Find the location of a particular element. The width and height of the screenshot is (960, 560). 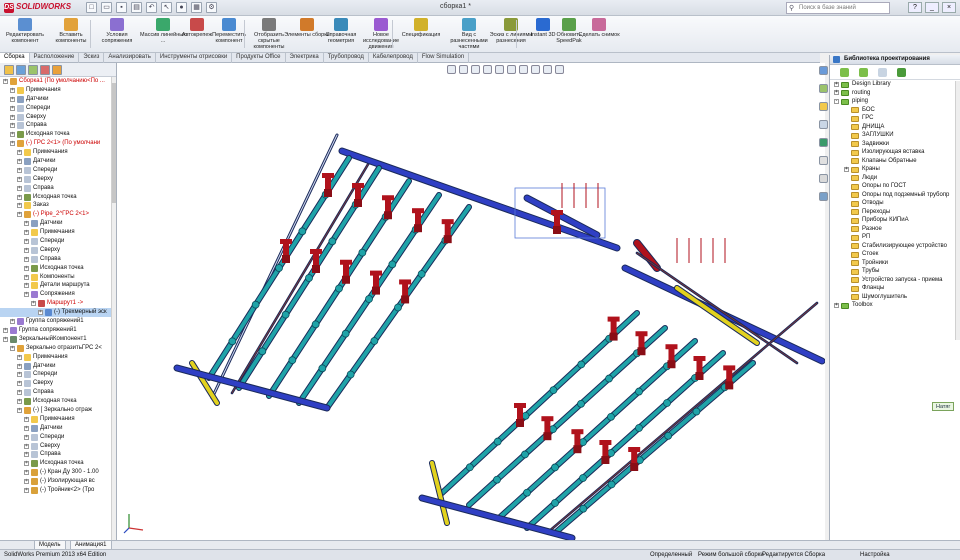

feature-tree-item: + (-) ГРС 2<1> (По умолчани is located at coordinates (58, 143).